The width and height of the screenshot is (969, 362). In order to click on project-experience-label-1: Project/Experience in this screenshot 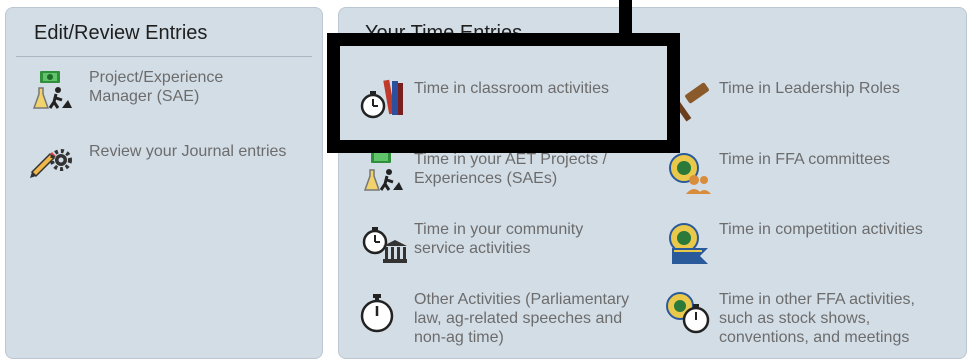, I will do `click(156, 77)`.